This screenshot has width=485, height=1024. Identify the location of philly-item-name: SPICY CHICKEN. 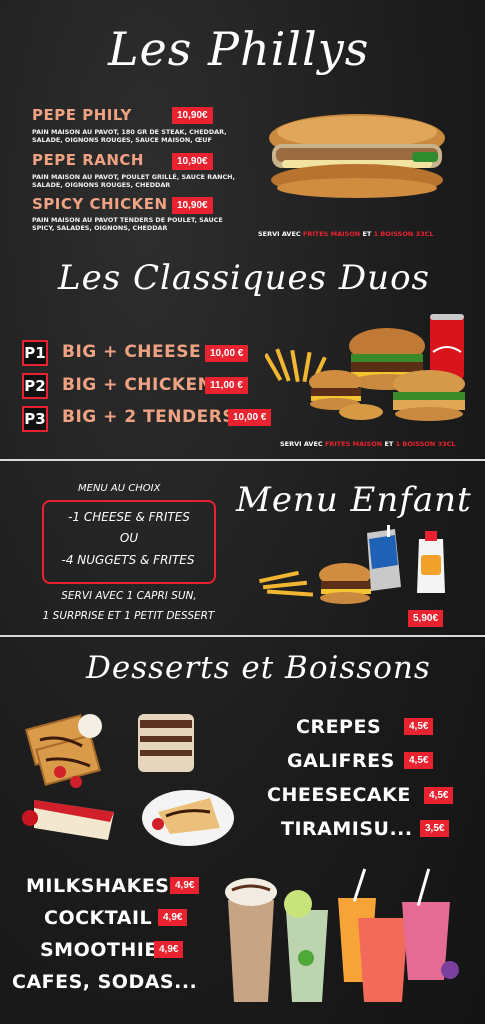
(100, 204).